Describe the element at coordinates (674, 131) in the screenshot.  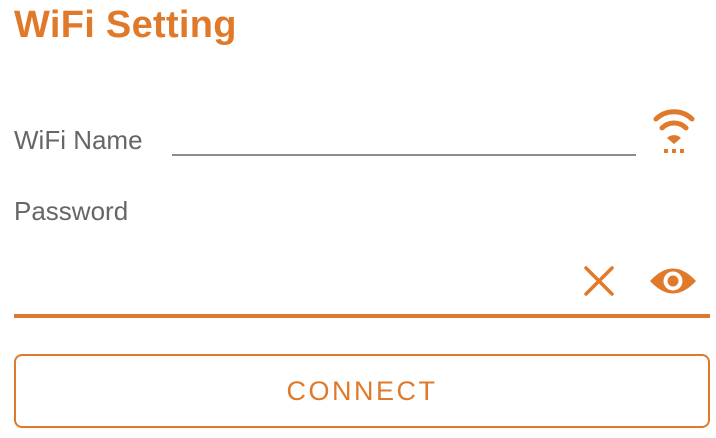
I see `wifi-scan-icon` at that location.